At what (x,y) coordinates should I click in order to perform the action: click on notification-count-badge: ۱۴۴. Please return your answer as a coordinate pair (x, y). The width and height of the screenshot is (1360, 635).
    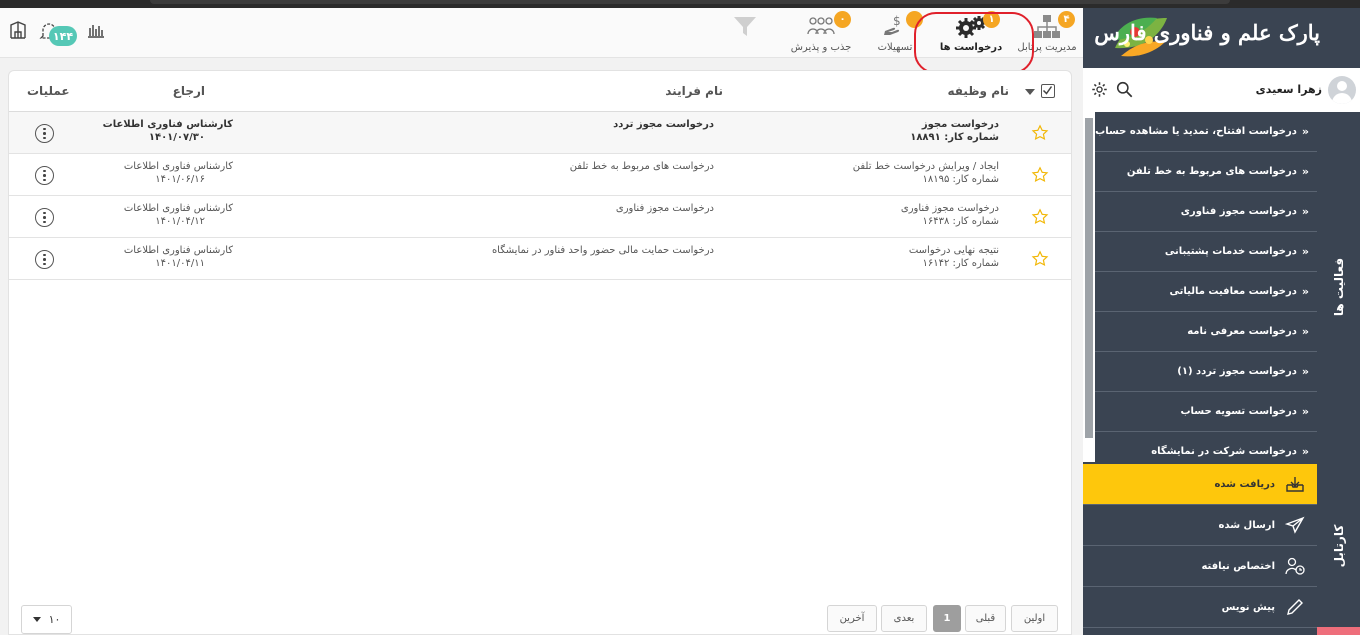
    Looking at the image, I should click on (63, 36).